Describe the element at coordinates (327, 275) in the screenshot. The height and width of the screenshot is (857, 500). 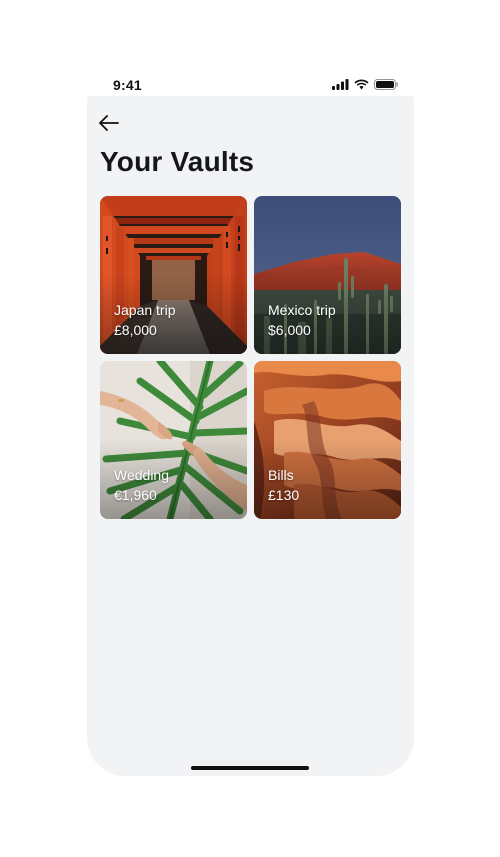
I see `vault-card-mexico-trip: Mexico trip $6,000` at that location.